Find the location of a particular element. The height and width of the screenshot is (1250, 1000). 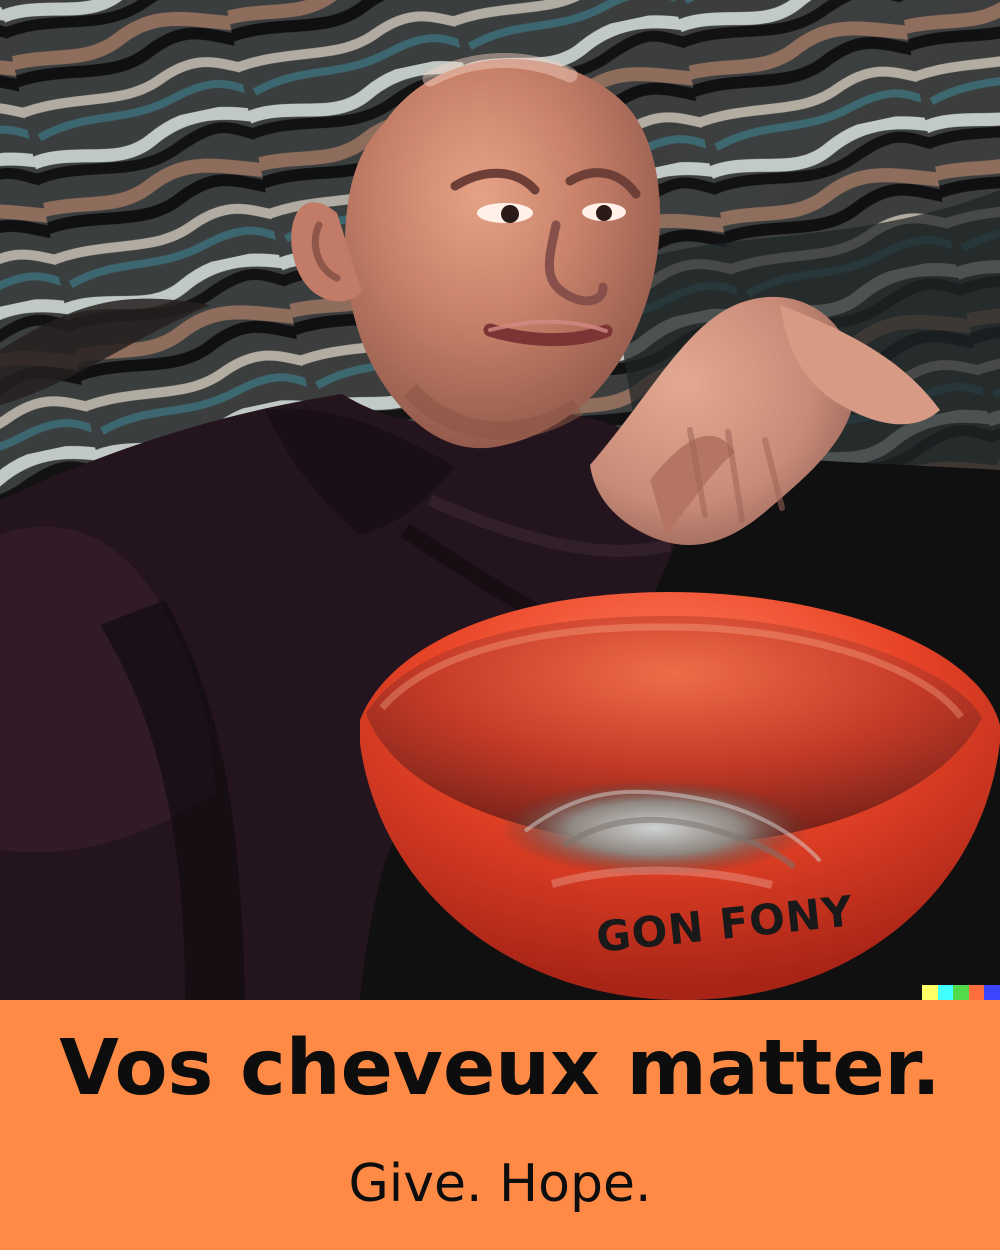

headline-text: Vos cheveux matter. is located at coordinates (500, 1068).